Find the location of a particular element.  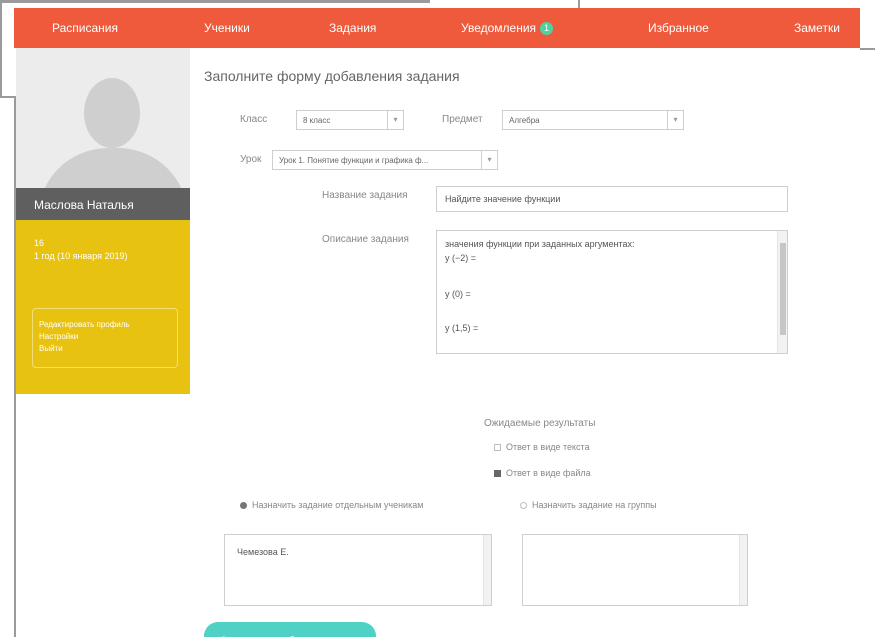

assign-groups-radio is located at coordinates (523, 505).